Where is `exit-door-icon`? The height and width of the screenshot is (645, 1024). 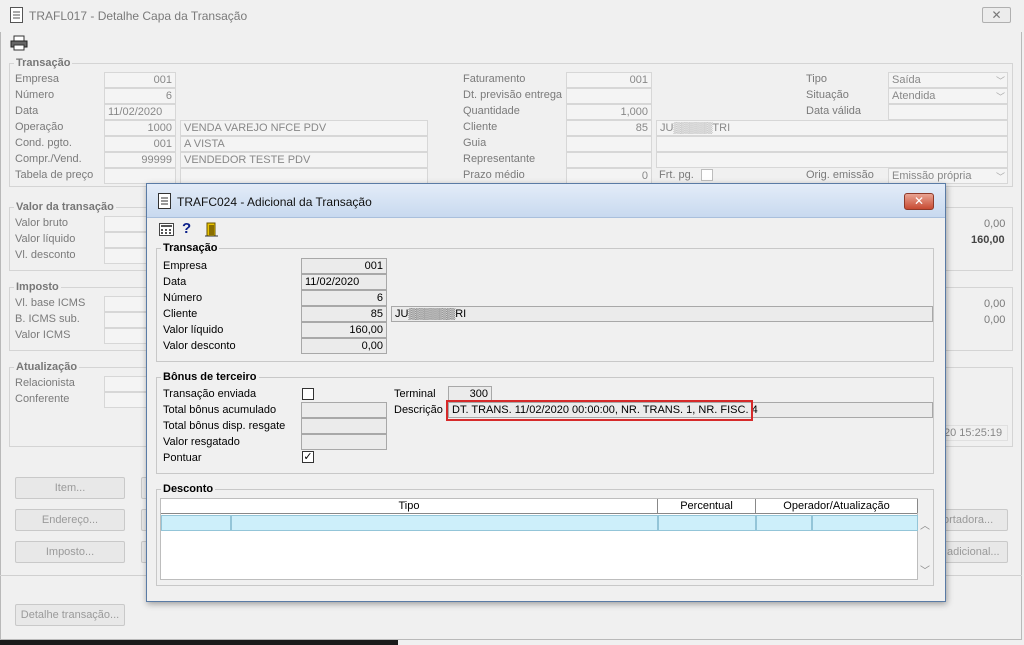 exit-door-icon is located at coordinates (212, 229).